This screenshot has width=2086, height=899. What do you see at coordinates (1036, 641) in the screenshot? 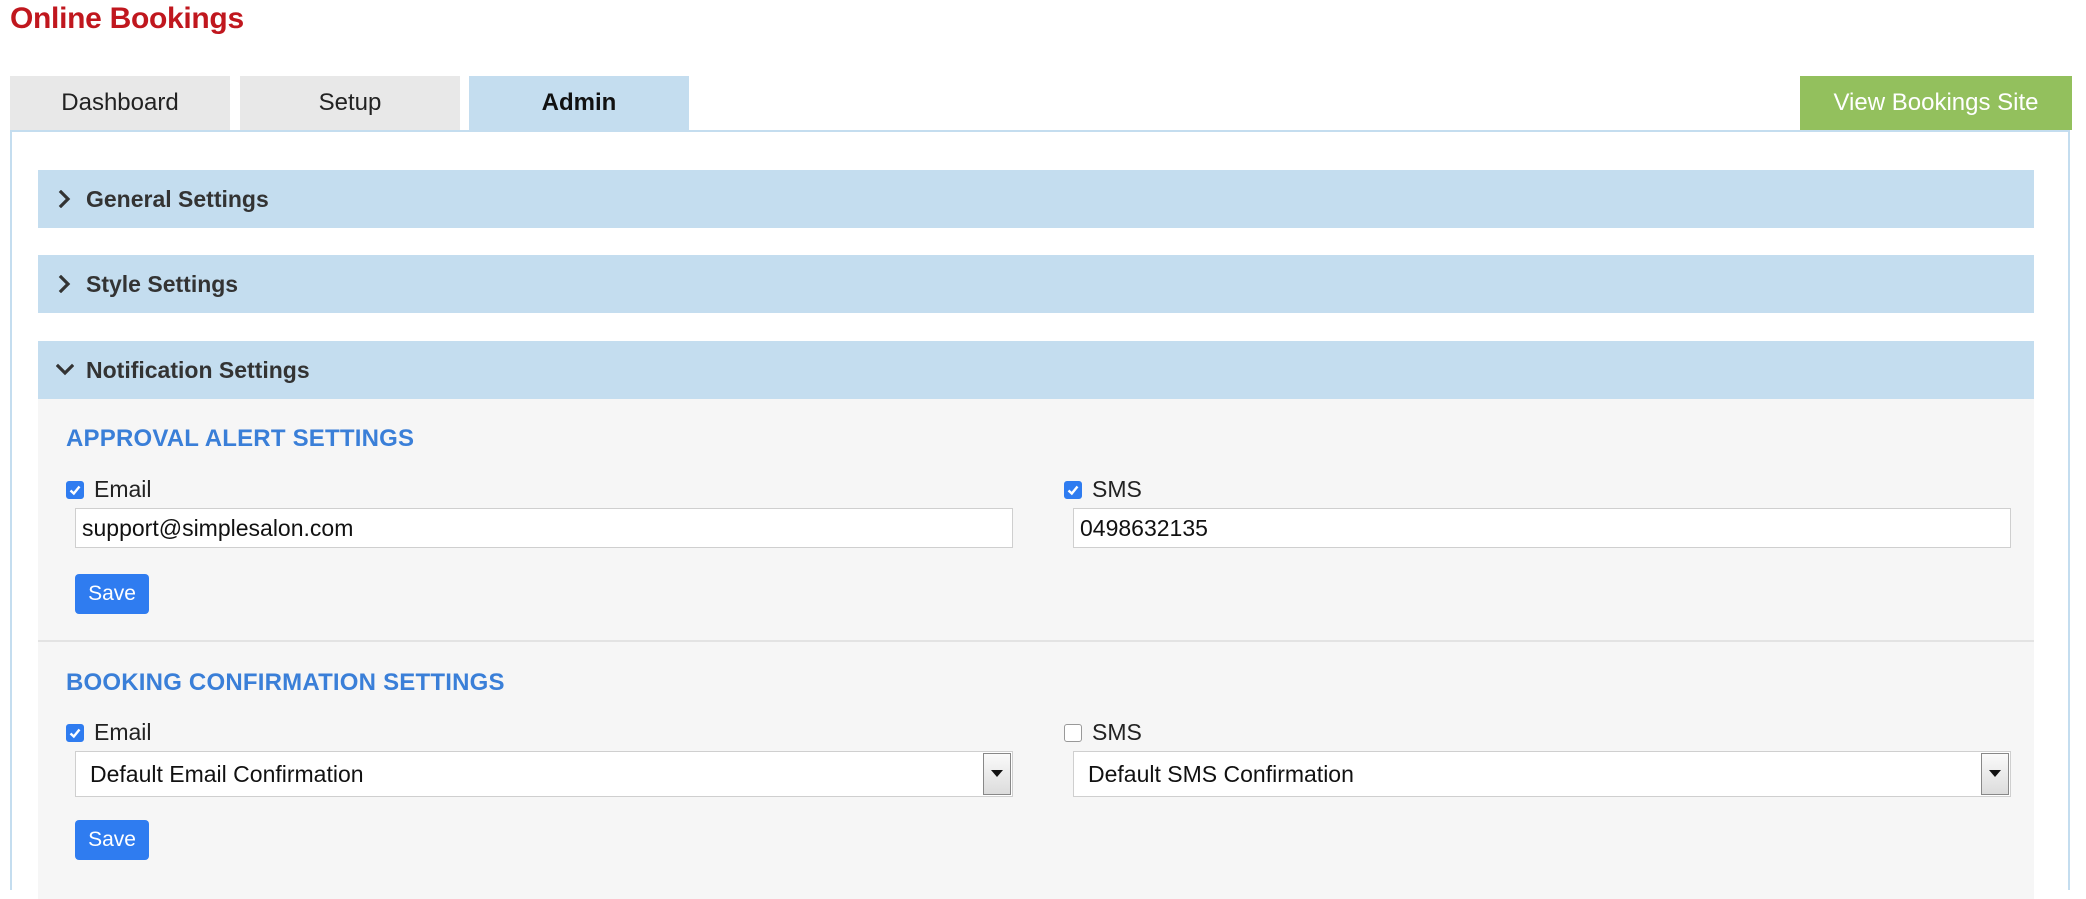
I see `section-divider` at bounding box center [1036, 641].